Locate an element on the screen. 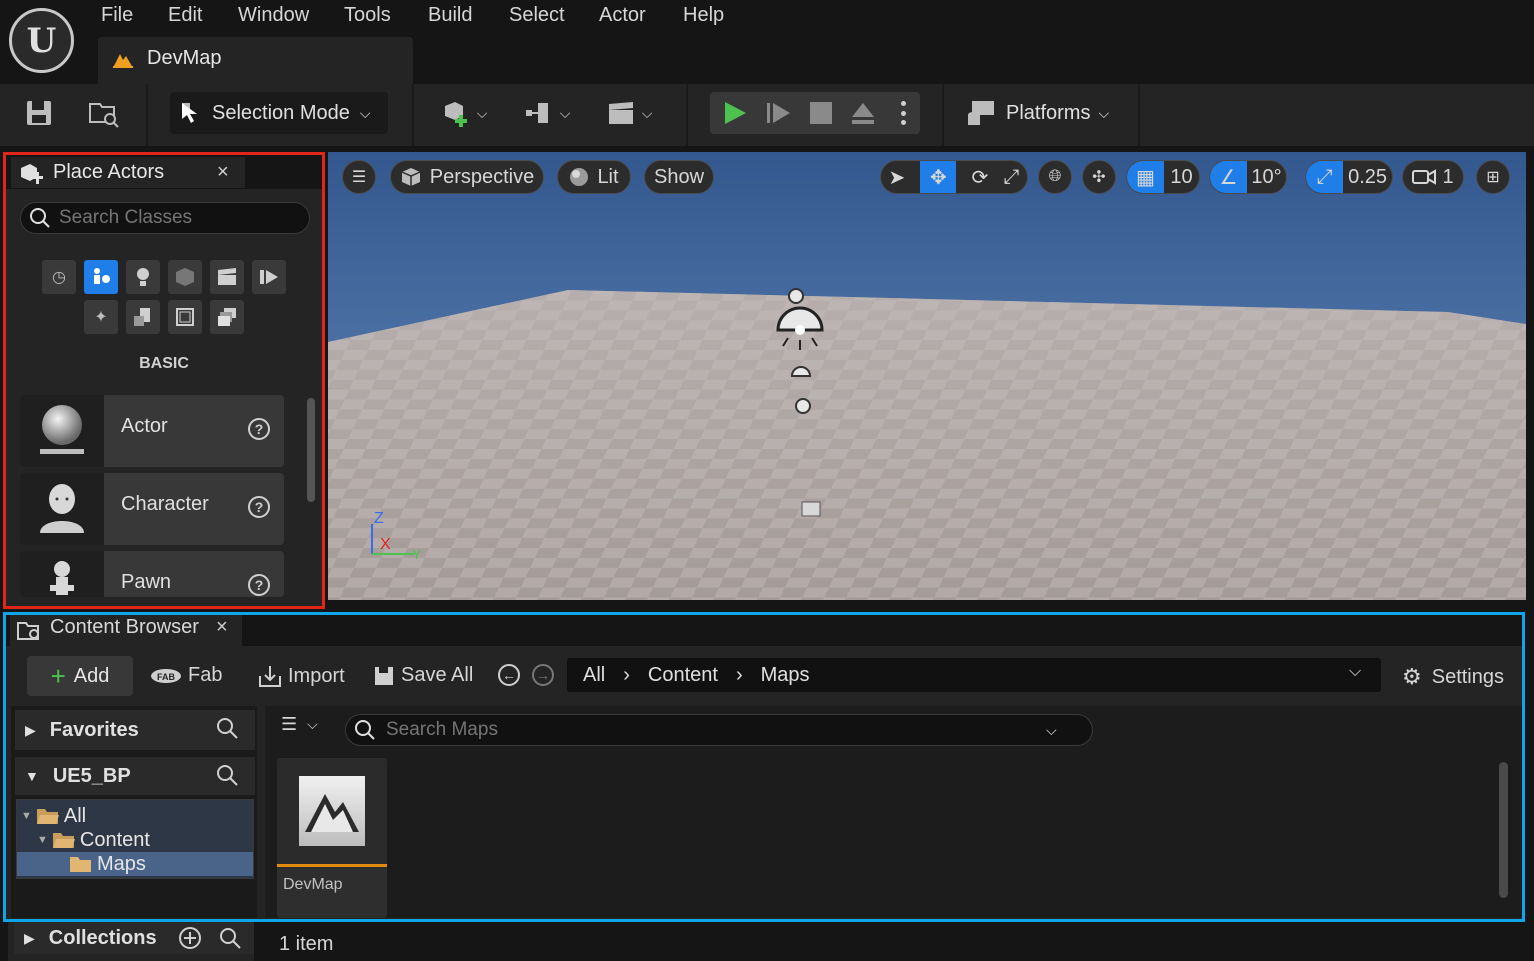  viewport-menu-icon: ☰ is located at coordinates (359, 177).